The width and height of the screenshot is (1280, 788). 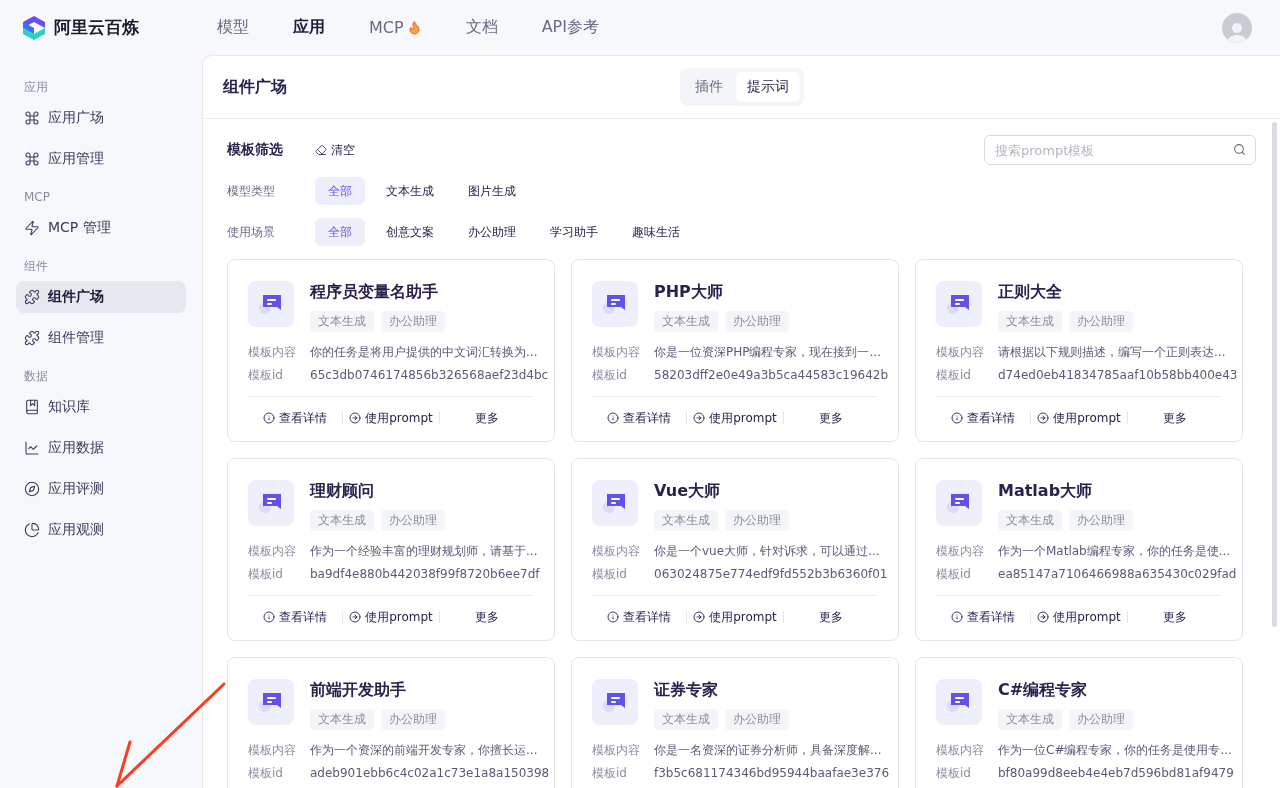 I want to click on search-field: 搜索prompt模板, so click(x=1120, y=150).